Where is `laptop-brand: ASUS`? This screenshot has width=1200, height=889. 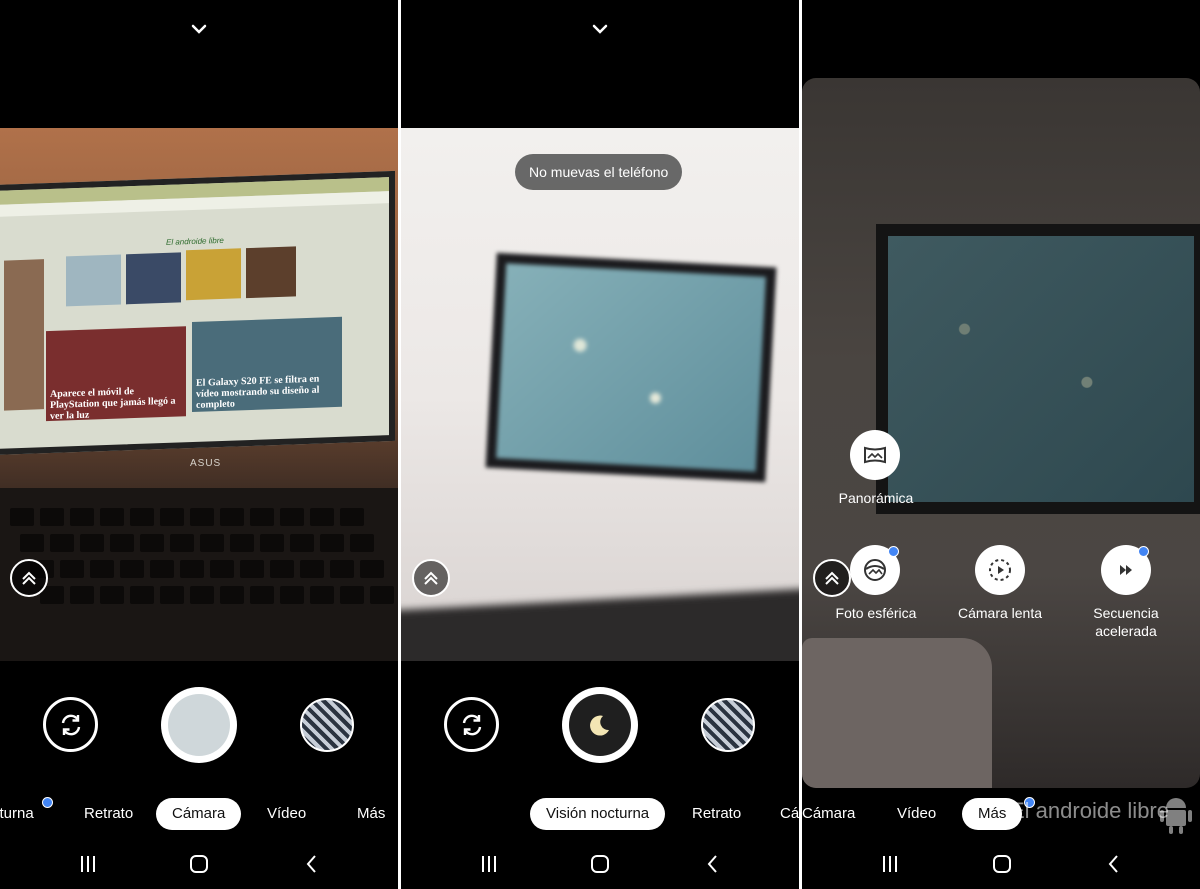
laptop-brand: ASUS is located at coordinates (206, 463).